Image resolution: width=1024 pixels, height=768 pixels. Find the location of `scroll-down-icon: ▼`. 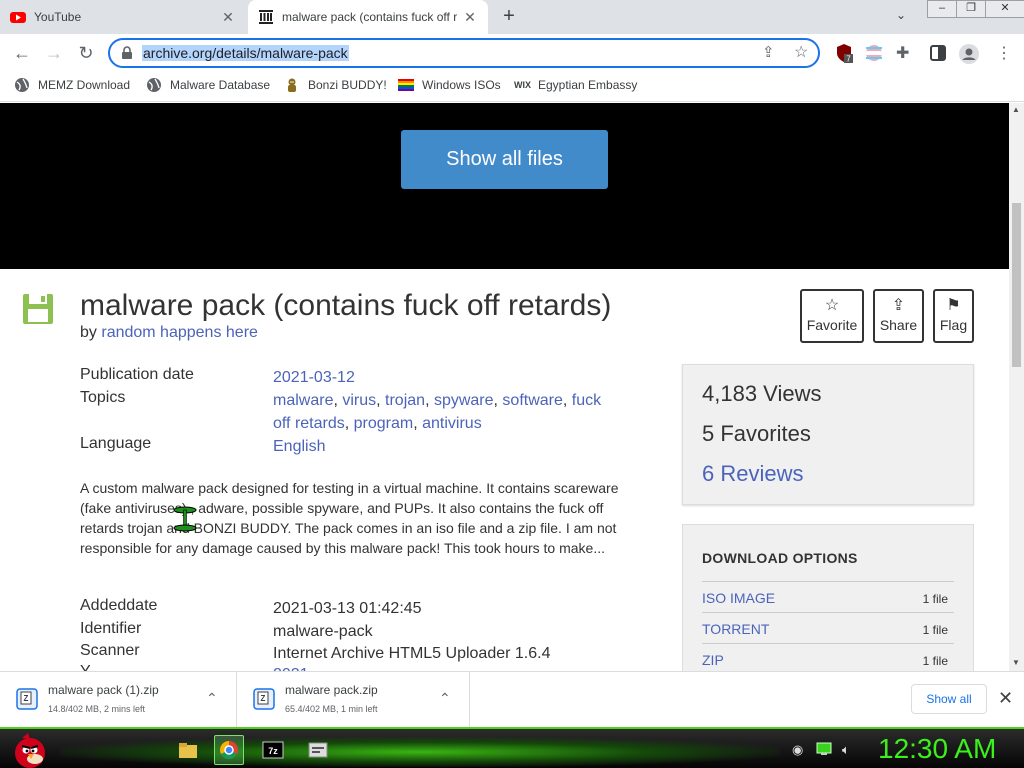

scroll-down-icon: ▼ is located at coordinates (1016, 662).